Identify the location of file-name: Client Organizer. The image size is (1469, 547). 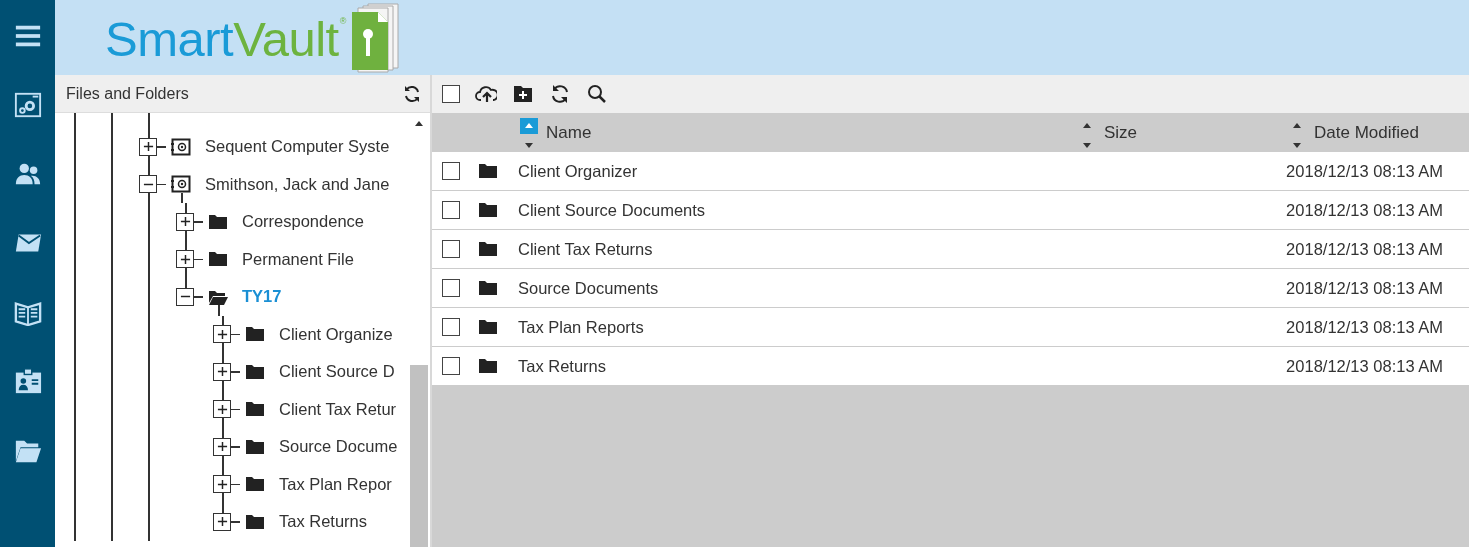
(578, 171).